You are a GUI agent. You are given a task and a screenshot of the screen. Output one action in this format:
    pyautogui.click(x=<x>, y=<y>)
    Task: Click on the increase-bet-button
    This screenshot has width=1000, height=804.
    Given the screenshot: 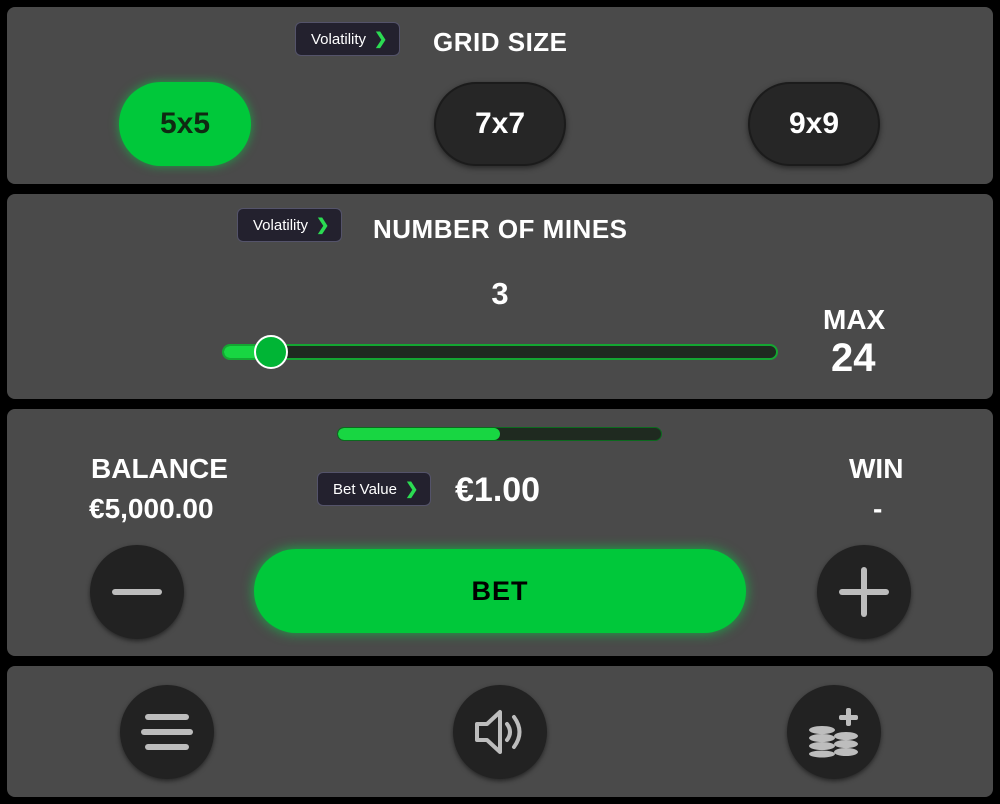 What is the action you would take?
    pyautogui.click(x=864, y=592)
    